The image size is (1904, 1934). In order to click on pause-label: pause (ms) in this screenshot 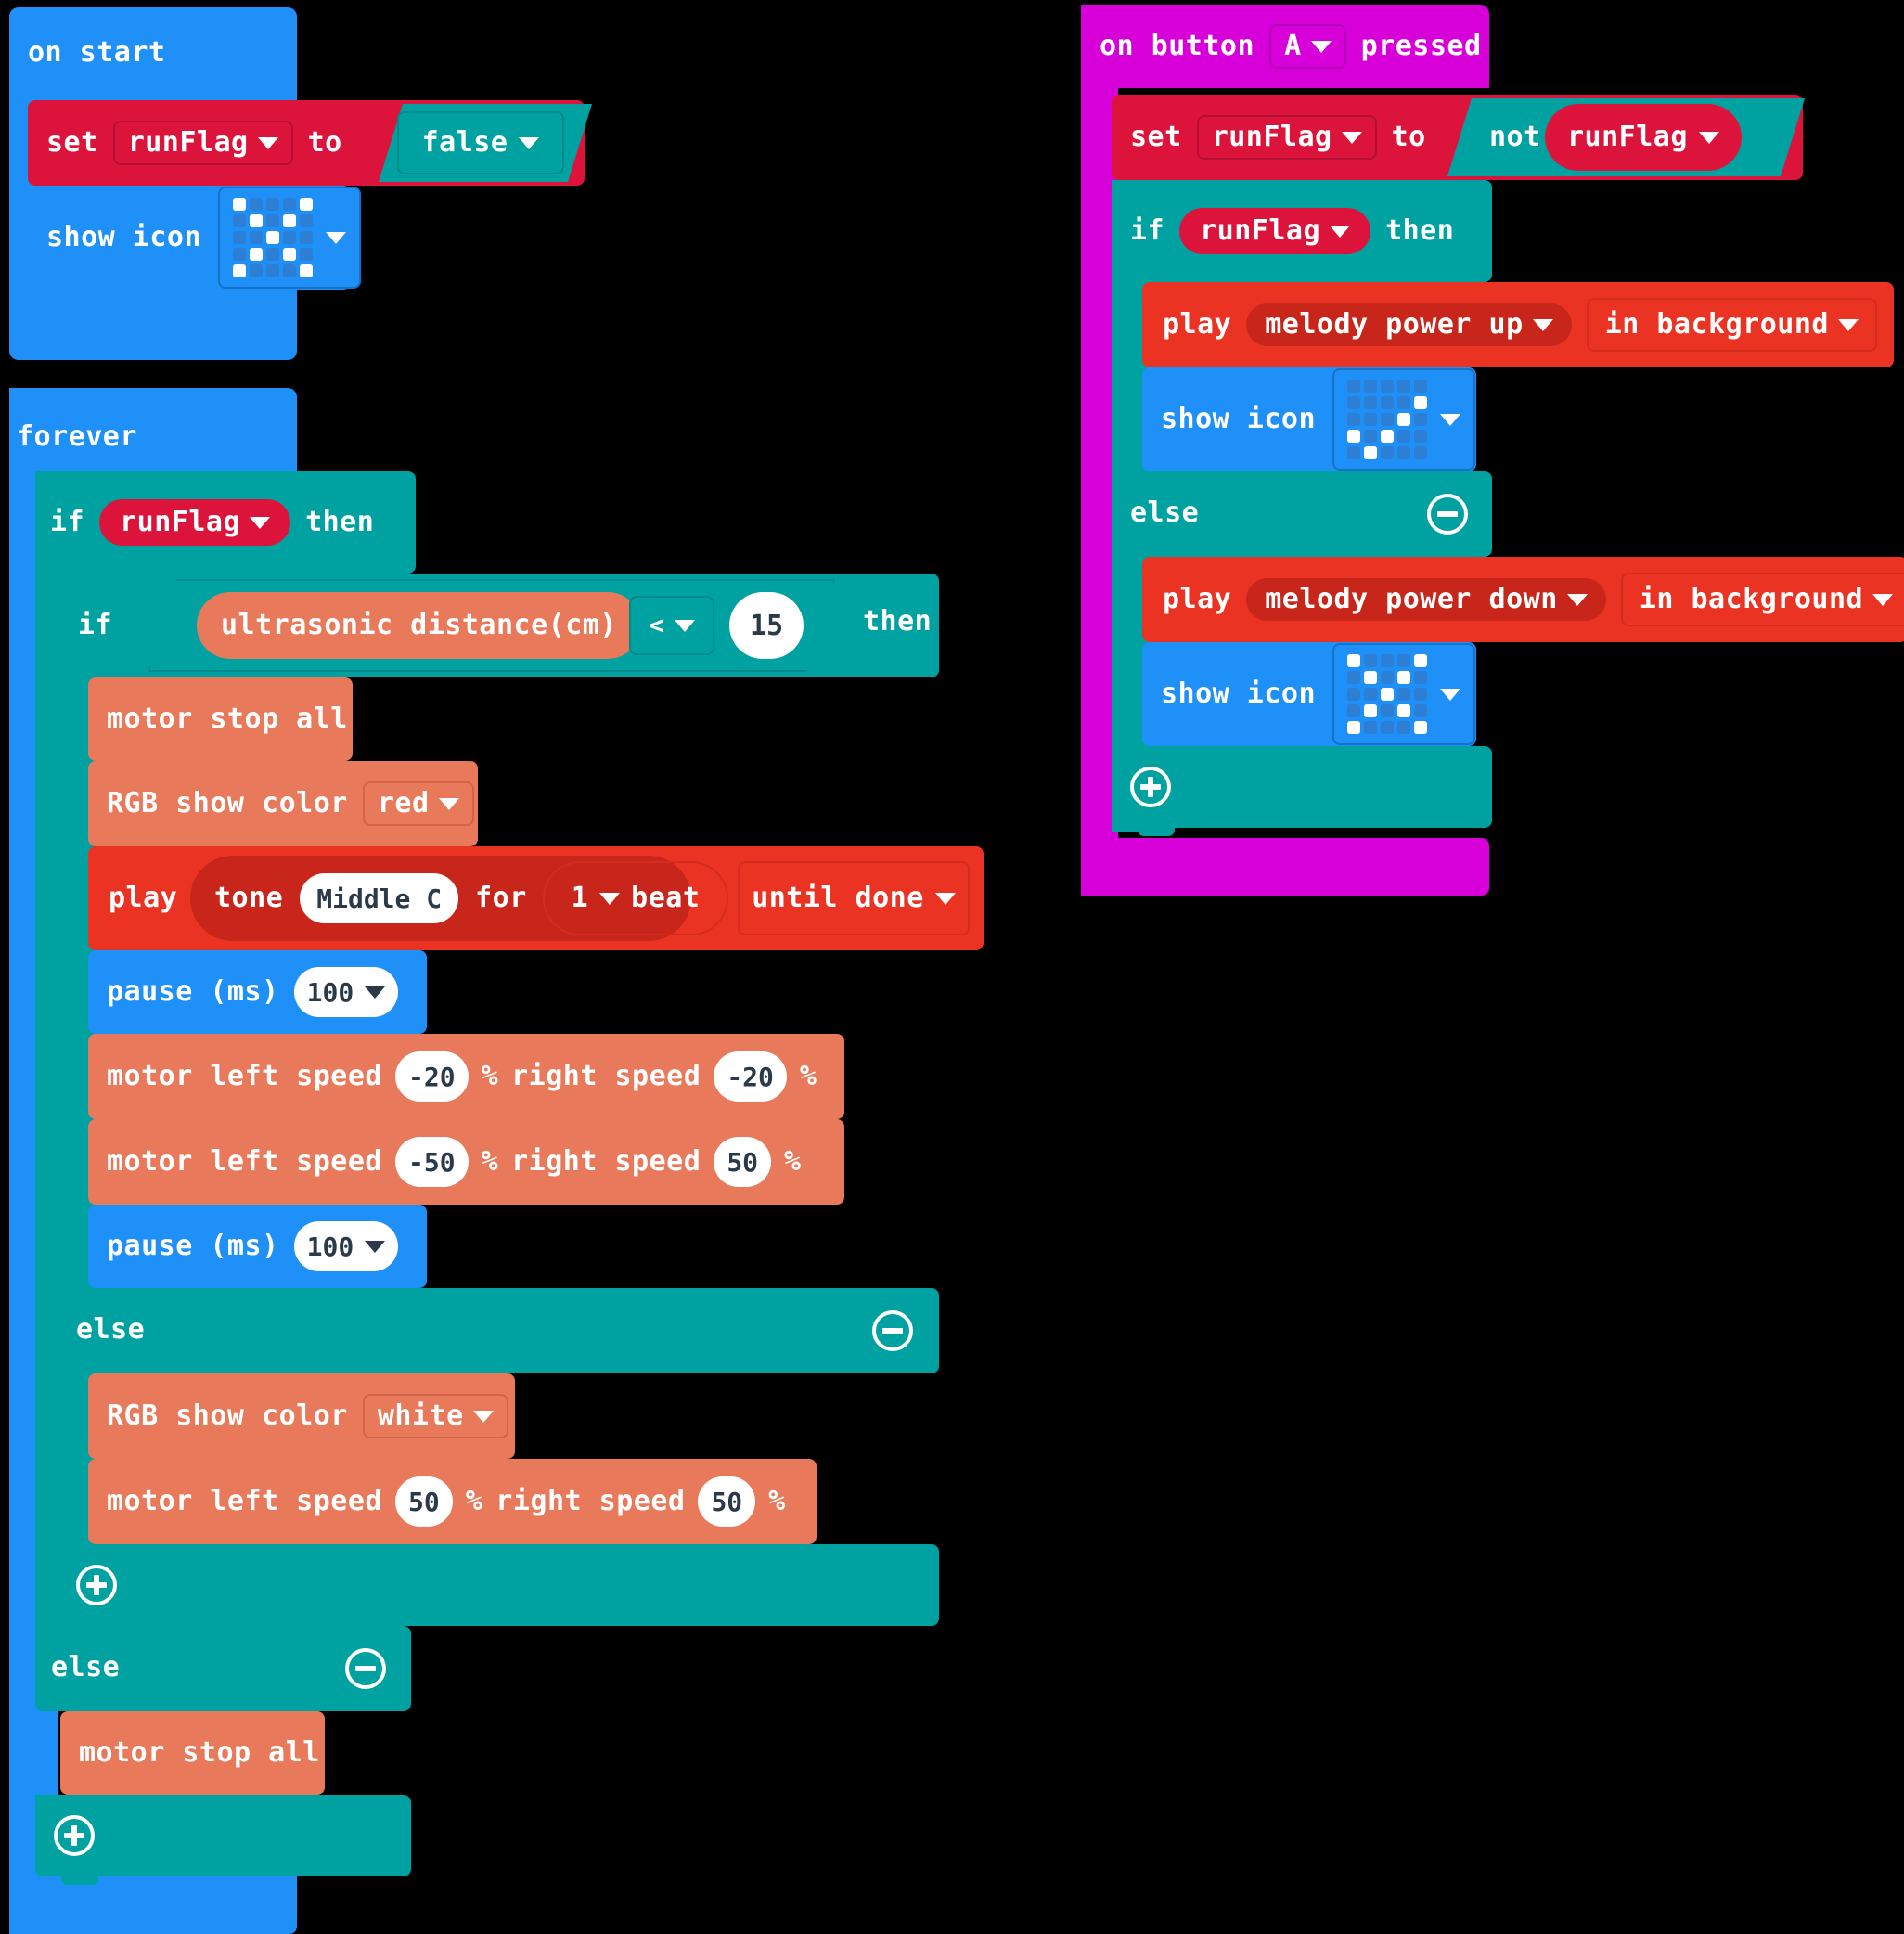, I will do `click(193, 992)`.